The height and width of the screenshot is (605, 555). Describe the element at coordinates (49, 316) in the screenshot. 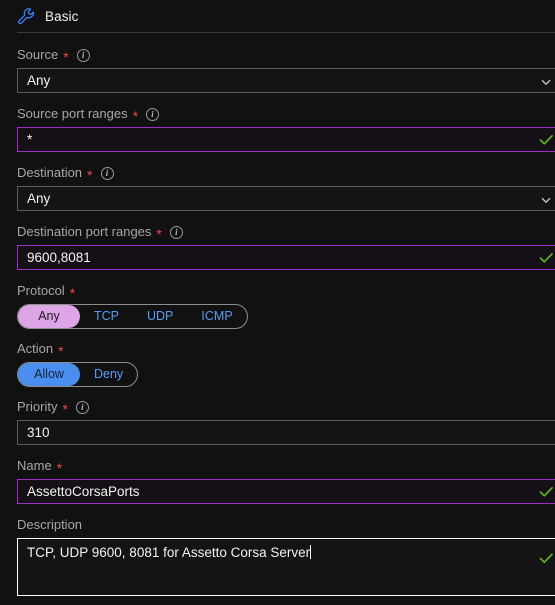

I see `protocol-option-any: Any` at that location.